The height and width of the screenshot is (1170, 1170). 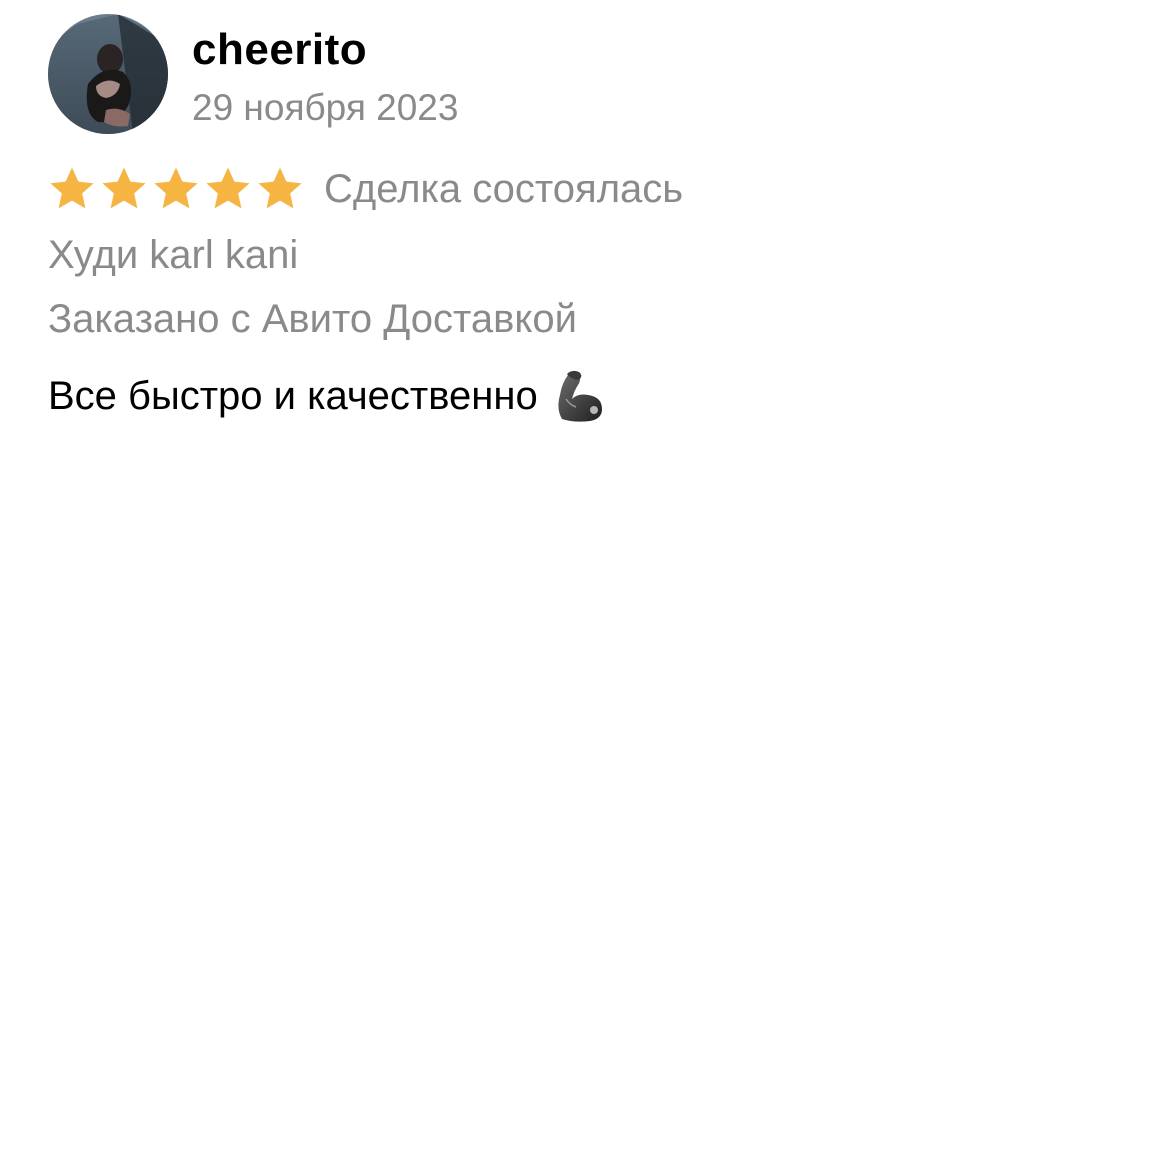 I want to click on flexed-biceps-icon, so click(x=580, y=396).